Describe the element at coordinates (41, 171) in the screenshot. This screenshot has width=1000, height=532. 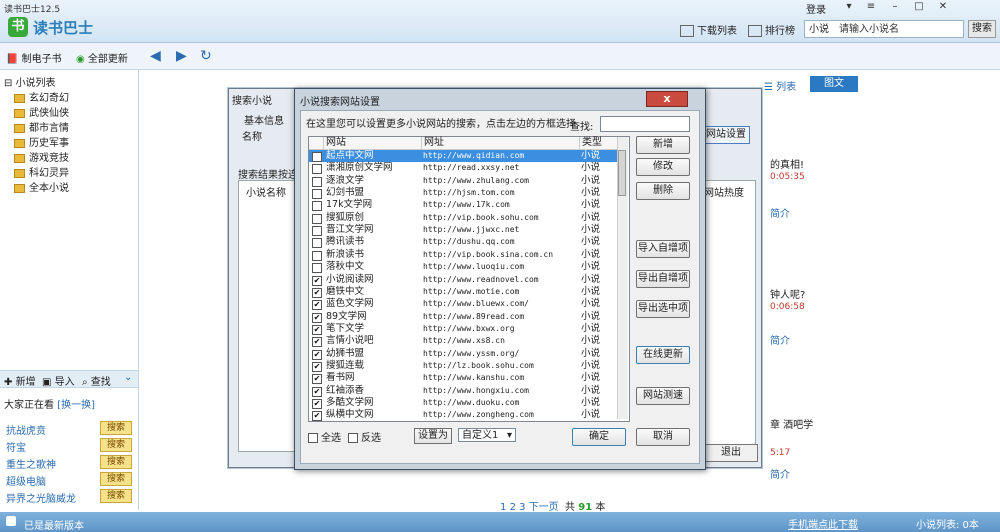
I see `tree-item: 科幻灵异` at that location.